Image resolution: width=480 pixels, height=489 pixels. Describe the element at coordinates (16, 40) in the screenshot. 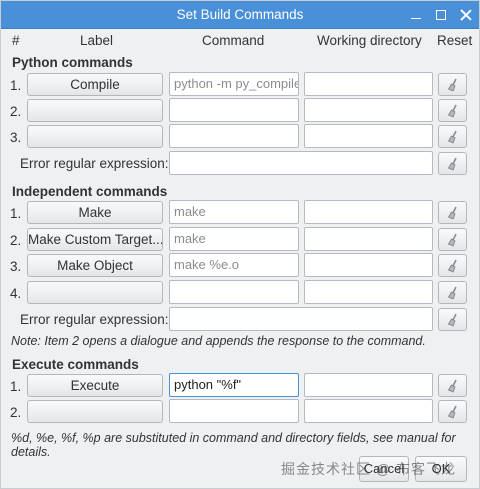

I see `header-num: #` at that location.